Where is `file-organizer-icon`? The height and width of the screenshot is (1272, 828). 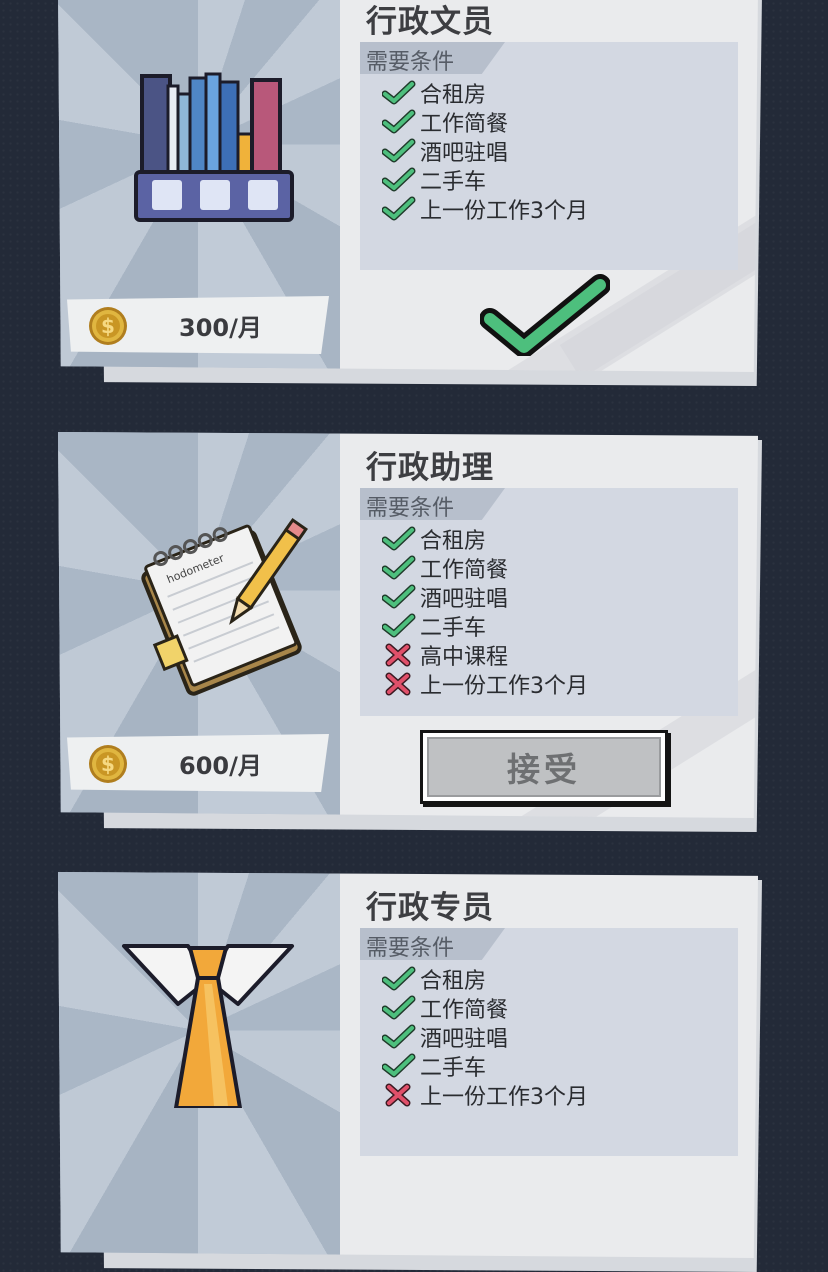
file-organizer-icon is located at coordinates (214, 147).